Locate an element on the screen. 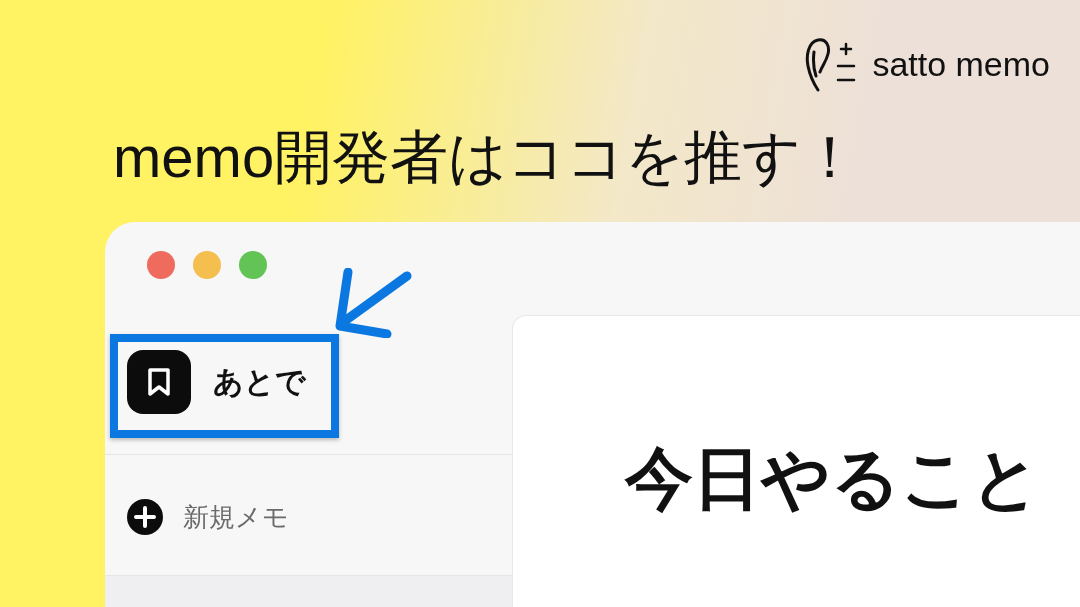  minimize-window-button is located at coordinates (207, 265).